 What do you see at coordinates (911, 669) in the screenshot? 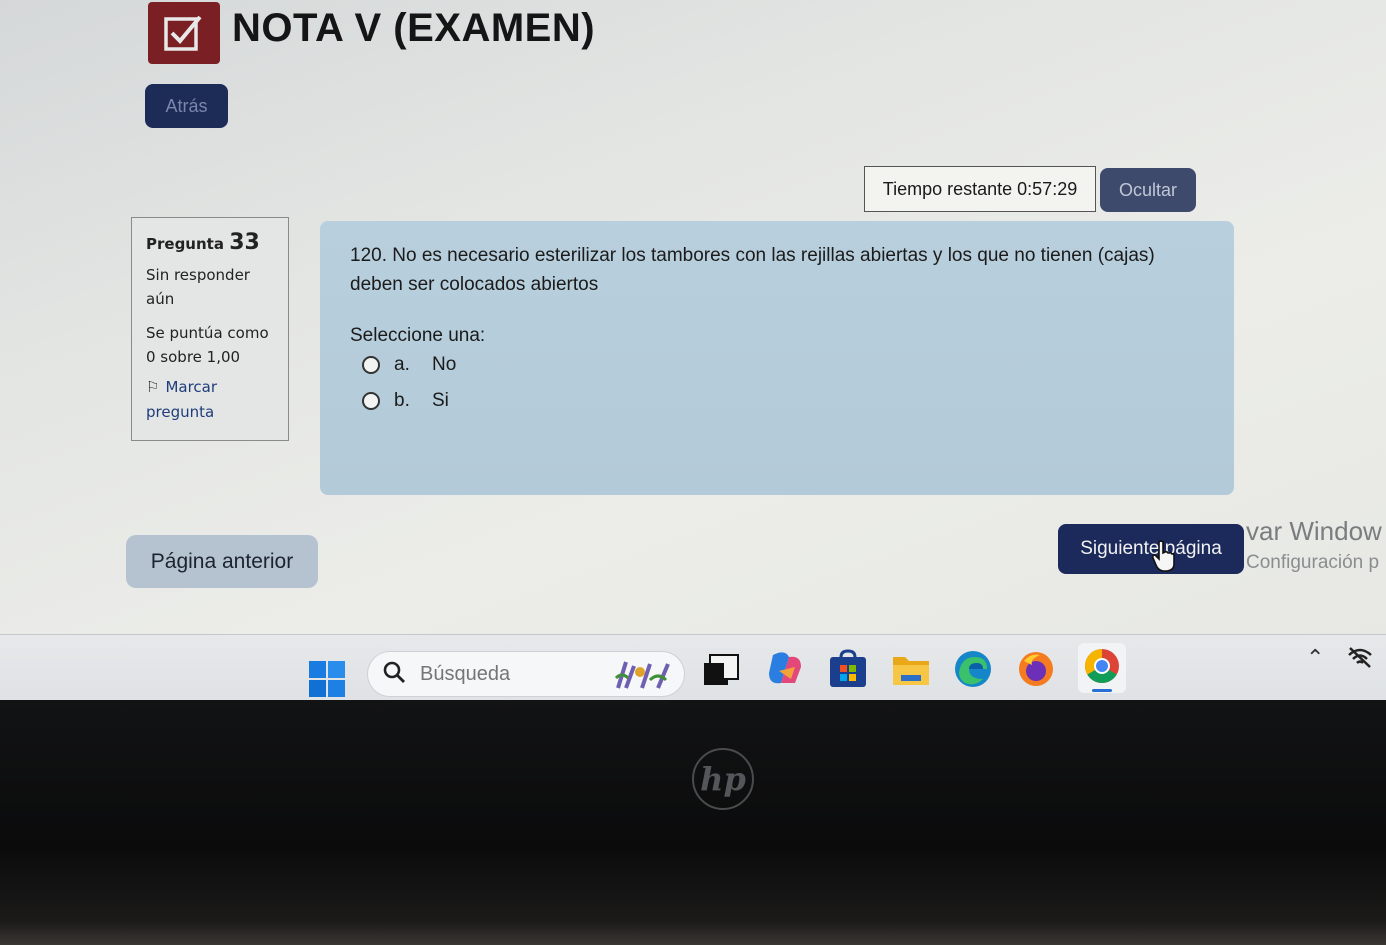
I see `file-explorer-icon` at bounding box center [911, 669].